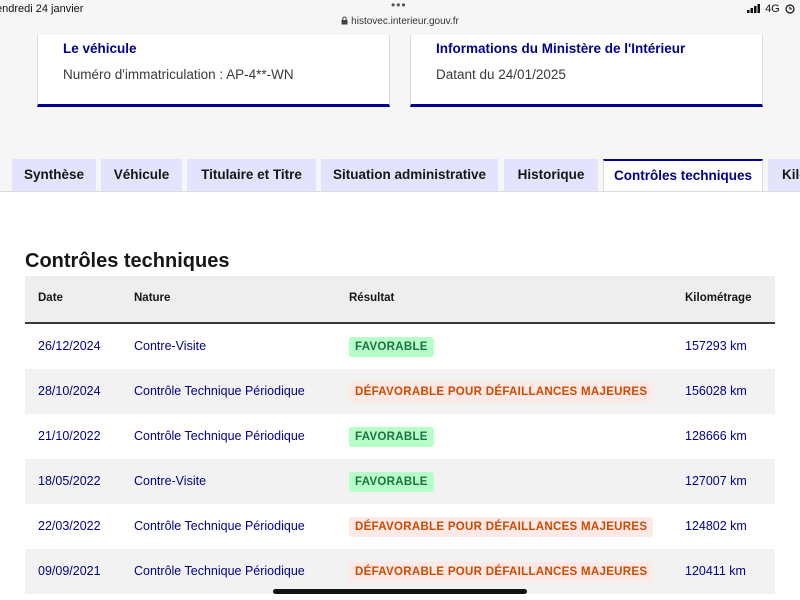  I want to click on ministry-card-title: Informations du Ministère de l'Intérieur, so click(561, 48).